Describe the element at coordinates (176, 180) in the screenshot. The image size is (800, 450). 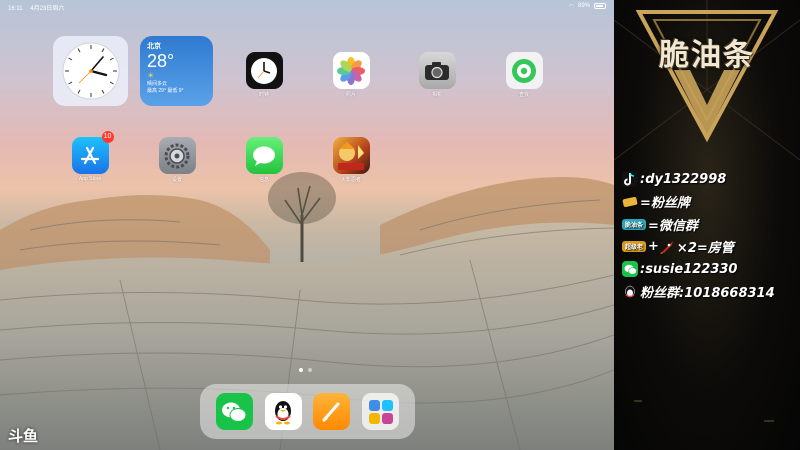
I see `app-label: 设置` at that location.